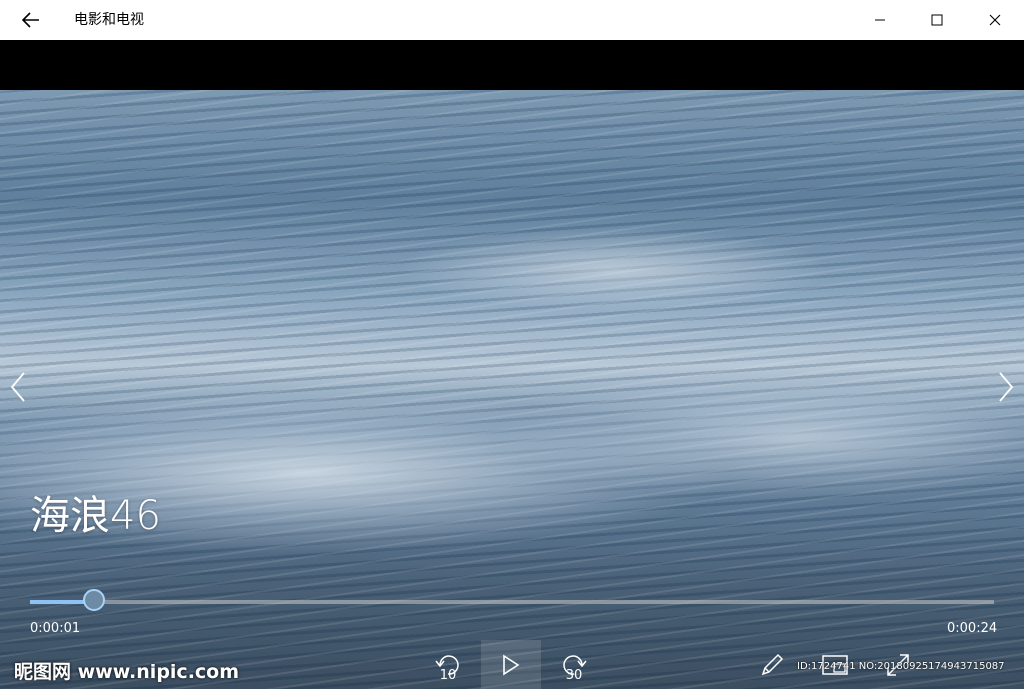 The width and height of the screenshot is (1024, 689). I want to click on app-title: 电影和电视, so click(109, 20).